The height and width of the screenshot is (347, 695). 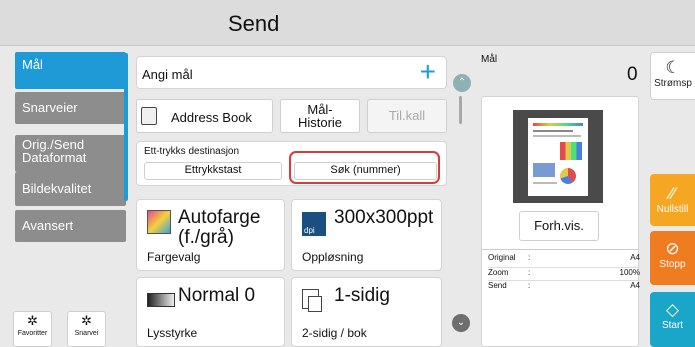 What do you see at coordinates (254, 23) in the screenshot?
I see `page-title: Send` at bounding box center [254, 23].